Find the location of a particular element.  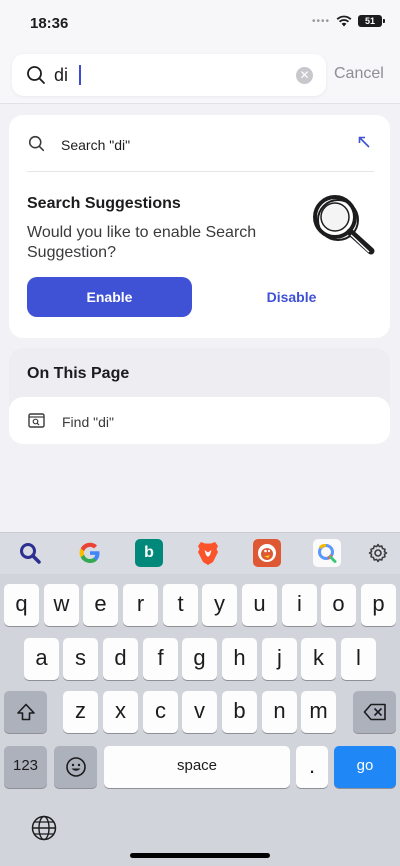

shift-icon is located at coordinates (25, 712).